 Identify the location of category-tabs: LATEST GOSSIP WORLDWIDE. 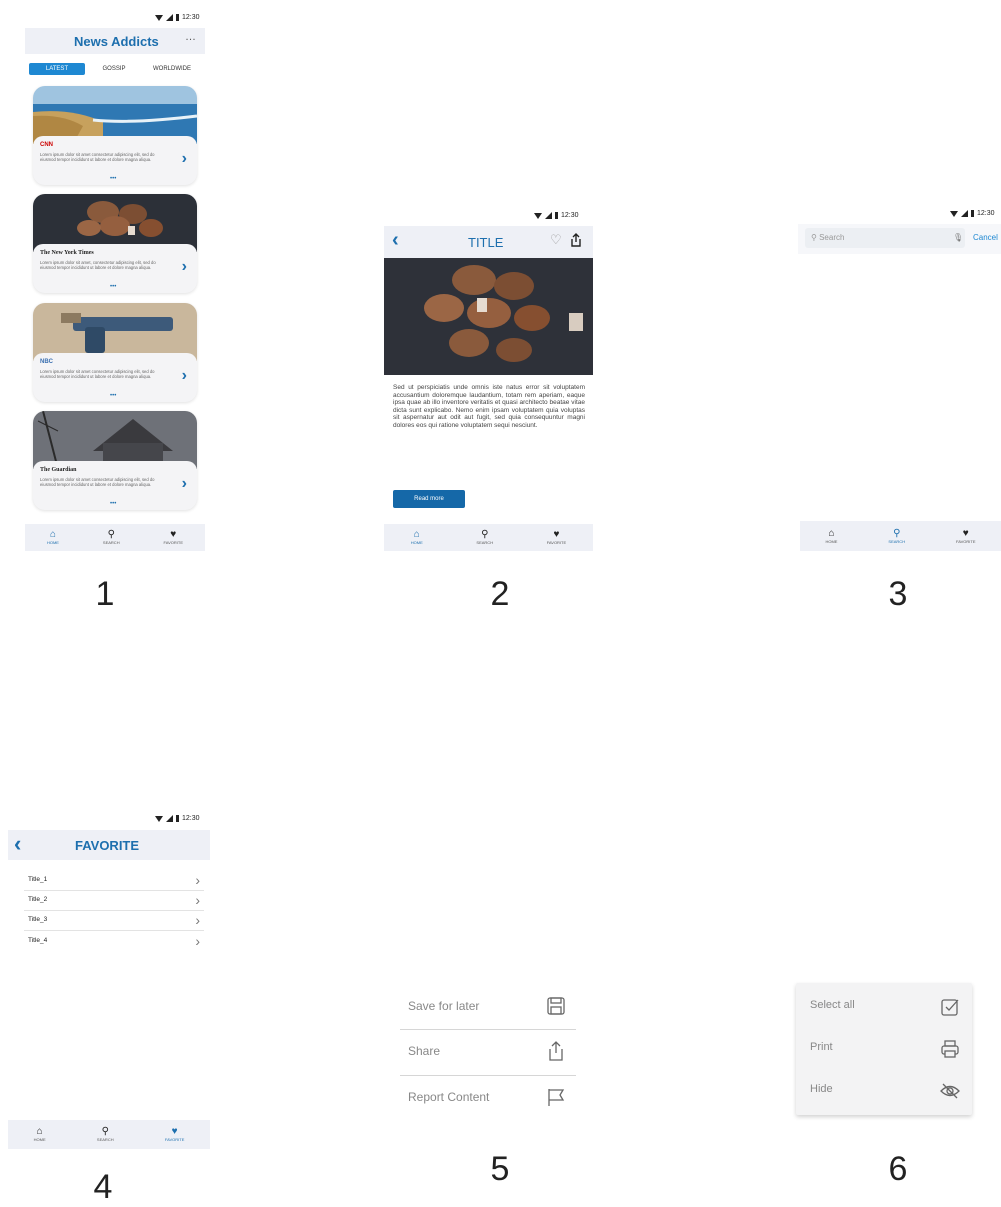
(115, 69).